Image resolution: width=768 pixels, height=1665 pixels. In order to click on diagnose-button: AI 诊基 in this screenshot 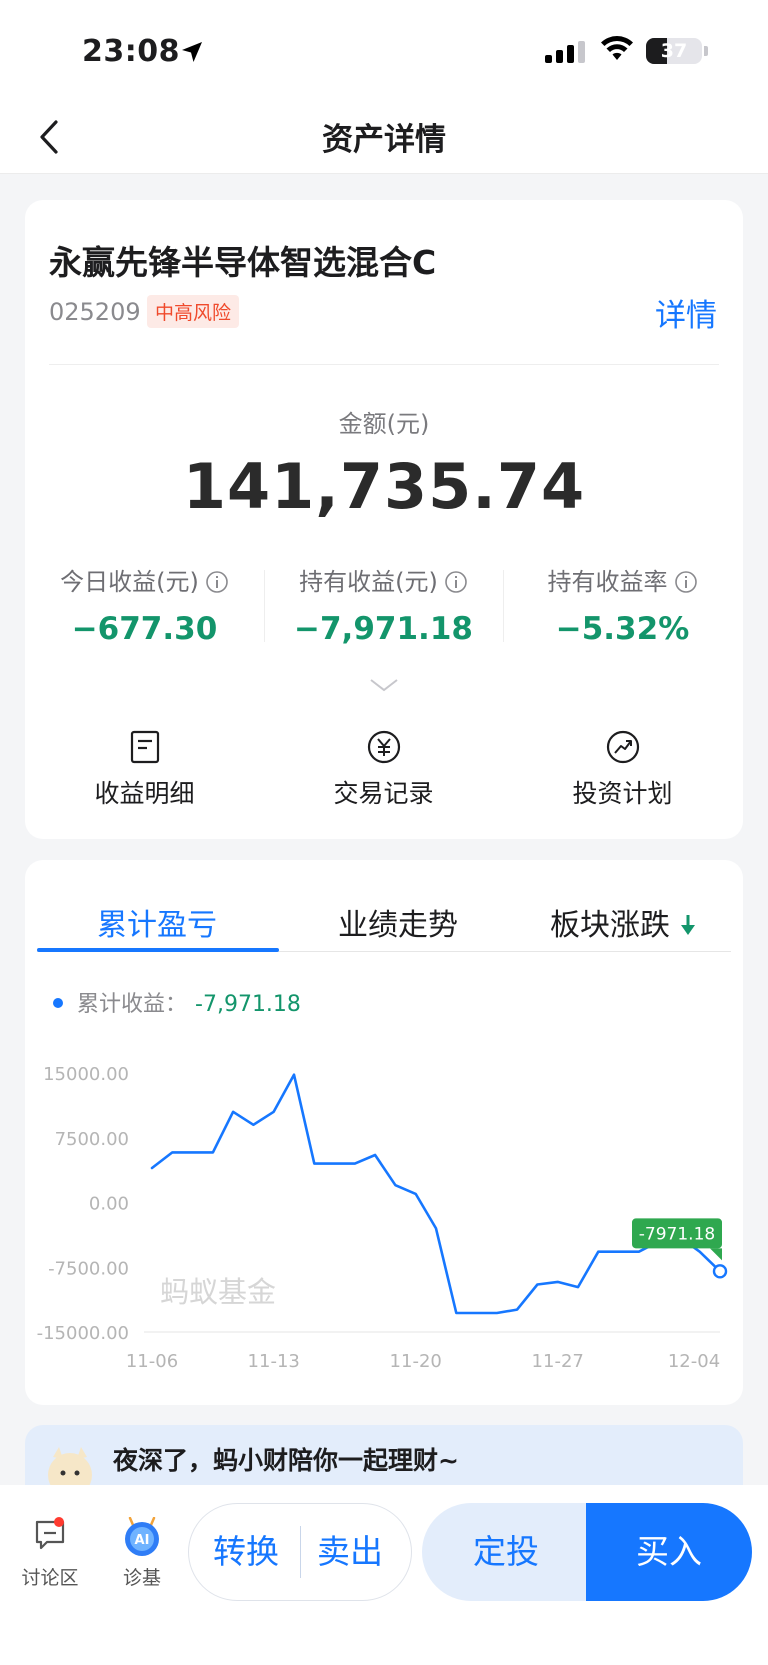, I will do `click(142, 1553)`.